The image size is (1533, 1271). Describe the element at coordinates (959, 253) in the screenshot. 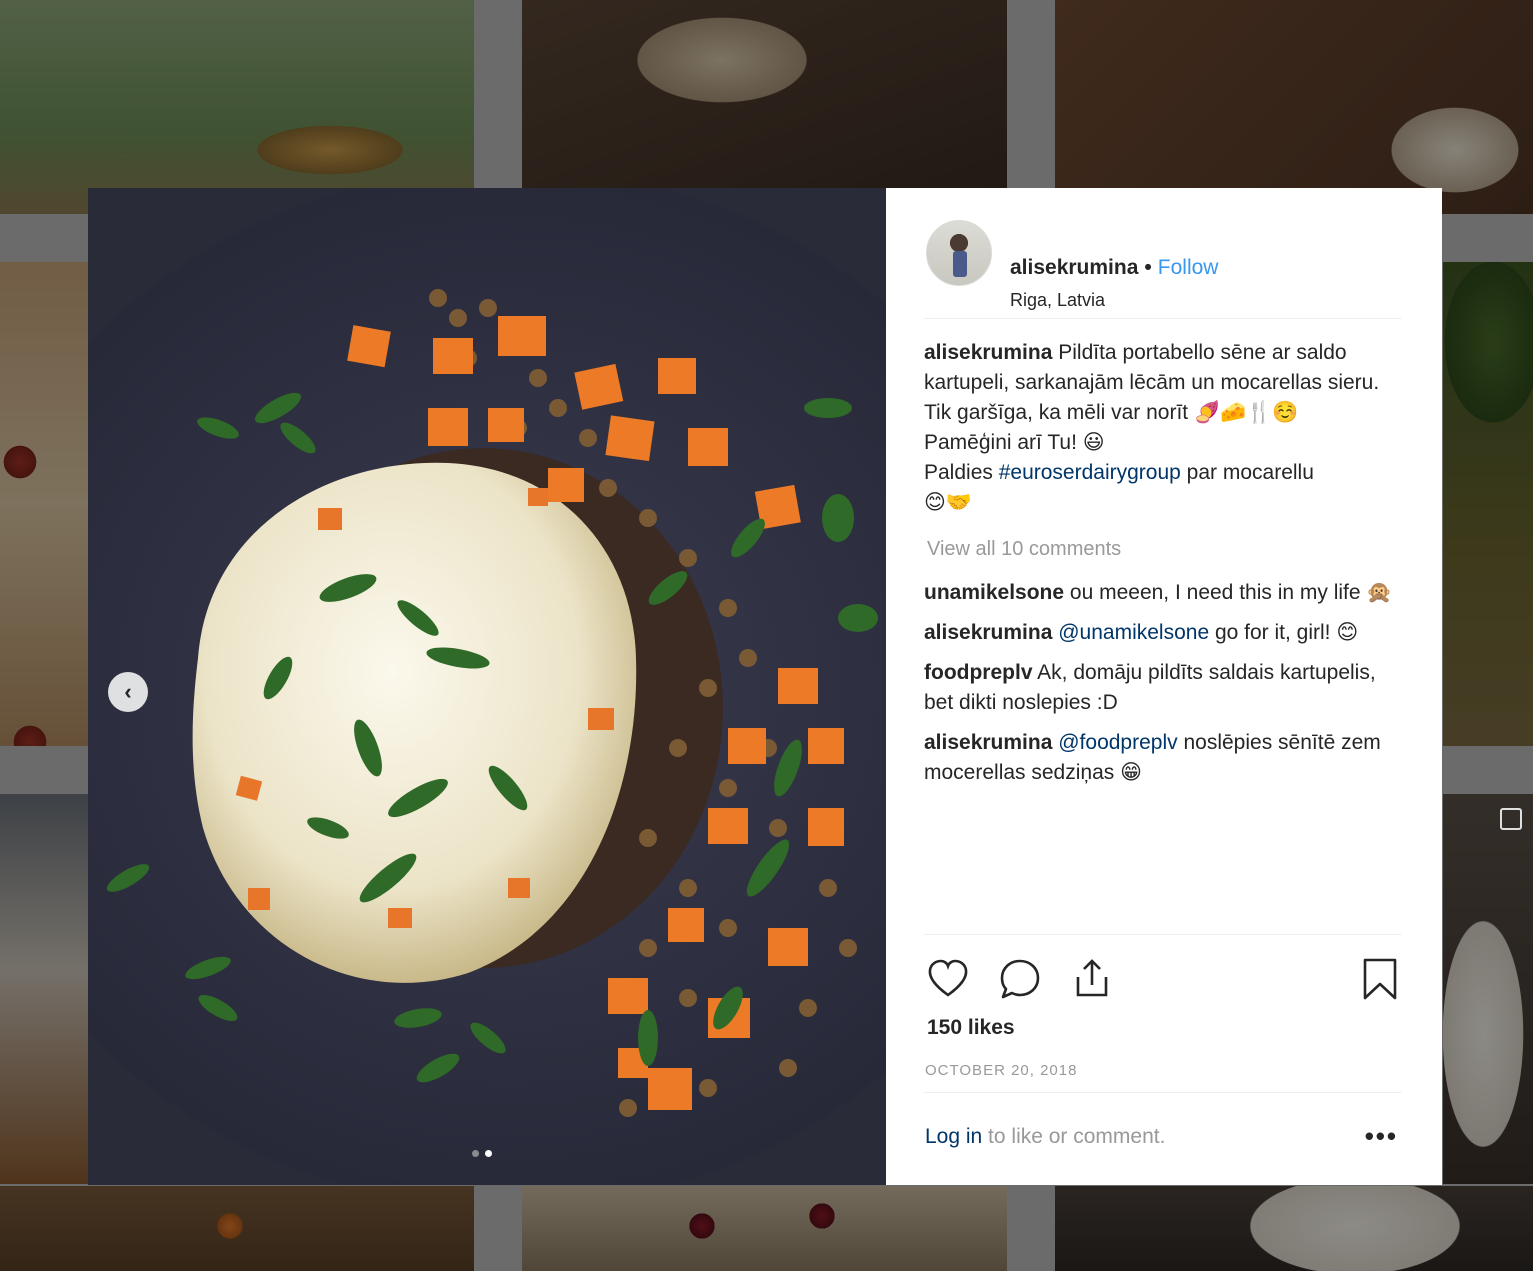

I see `avatar` at that location.